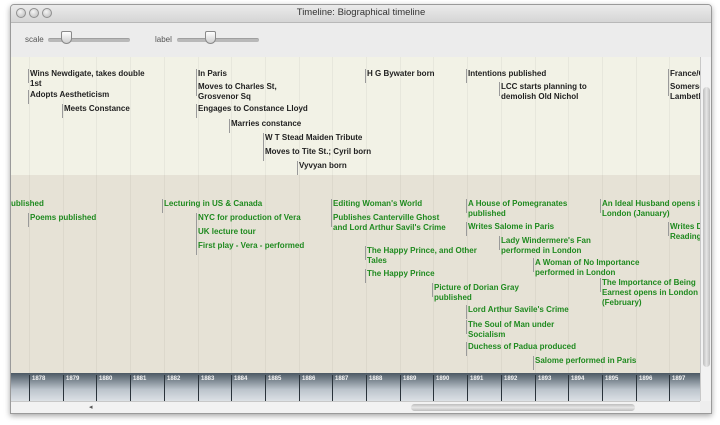 The height and width of the screenshot is (425, 720). What do you see at coordinates (140, 379) in the screenshot?
I see `year-label: 1881` at bounding box center [140, 379].